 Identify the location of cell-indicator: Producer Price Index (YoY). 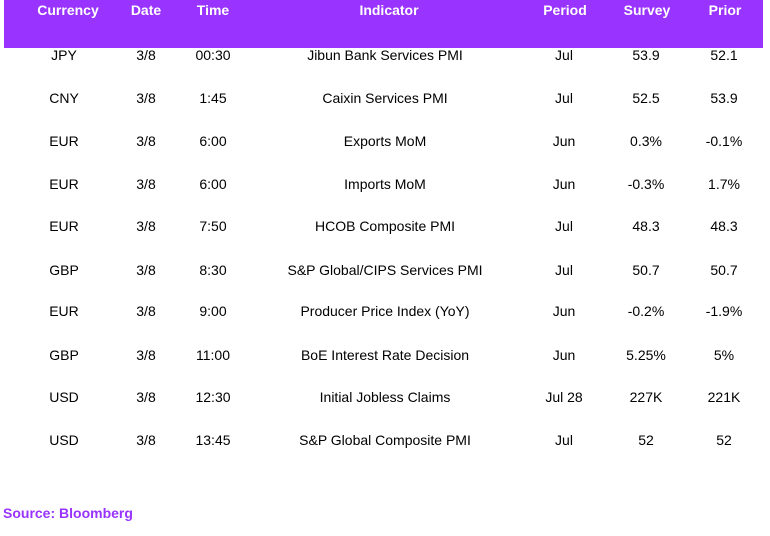
(385, 311).